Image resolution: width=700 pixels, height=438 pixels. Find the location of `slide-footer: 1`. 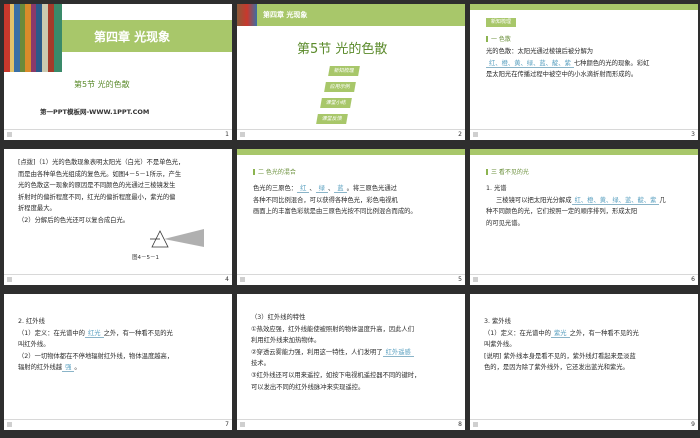

slide-footer: 1 is located at coordinates (118, 134).